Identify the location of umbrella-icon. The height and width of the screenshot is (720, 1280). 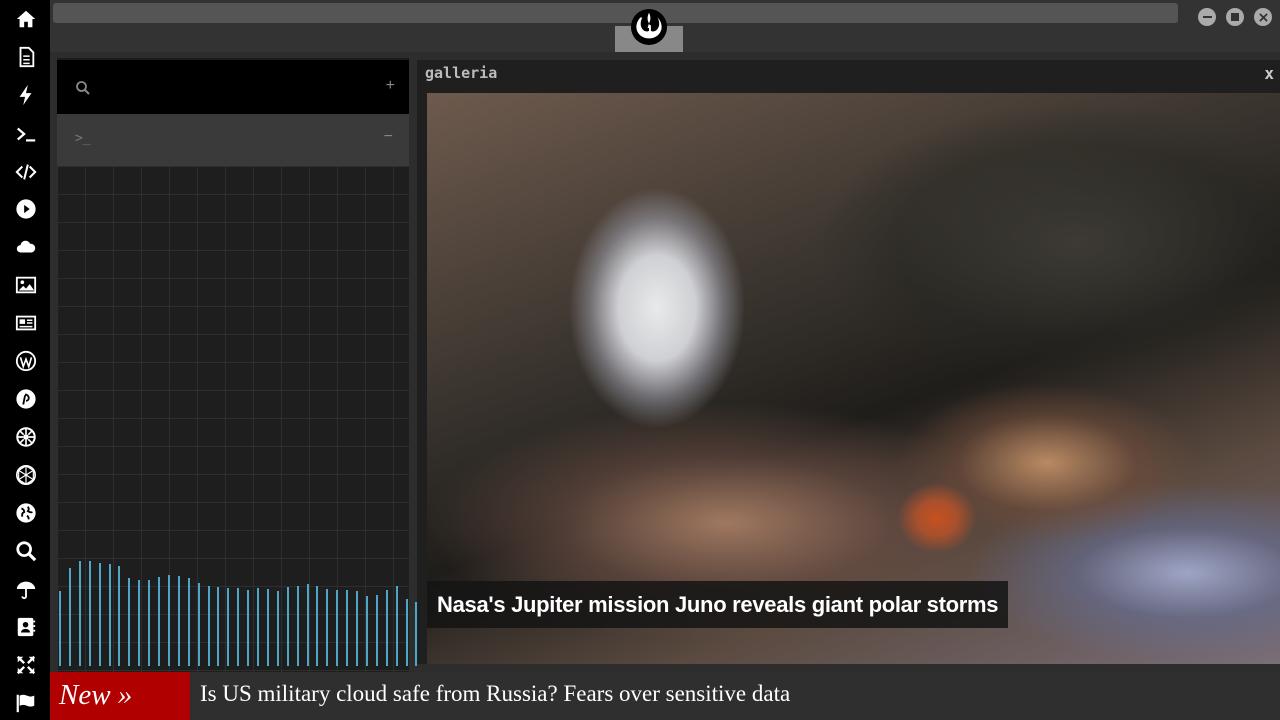
(26, 589).